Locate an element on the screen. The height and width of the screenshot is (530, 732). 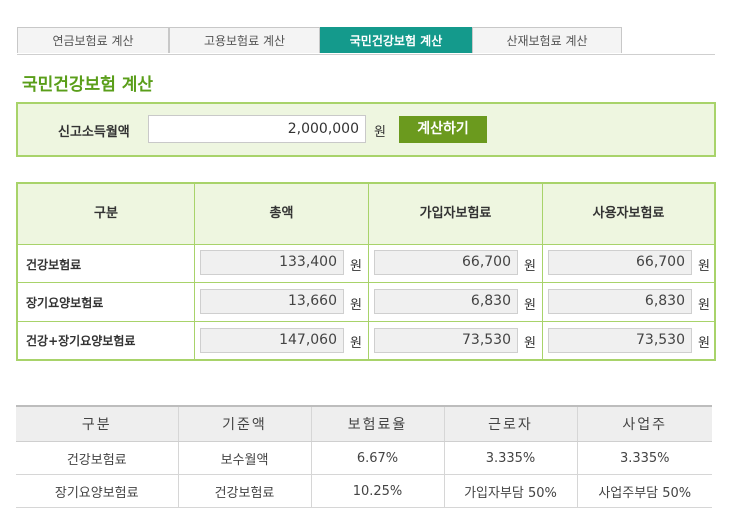
table-cell: 가입자부담 50% is located at coordinates (510, 491).